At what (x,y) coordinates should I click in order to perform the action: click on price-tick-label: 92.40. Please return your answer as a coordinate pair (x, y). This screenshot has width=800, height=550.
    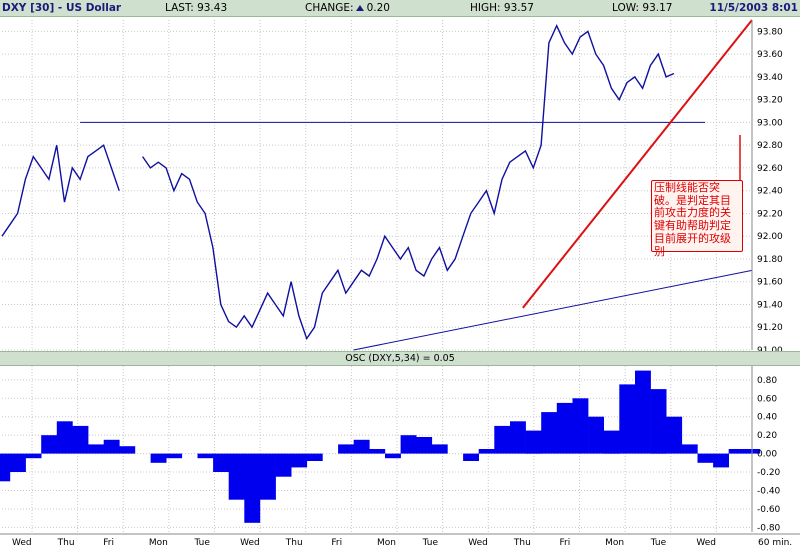
    Looking at the image, I should click on (770, 192).